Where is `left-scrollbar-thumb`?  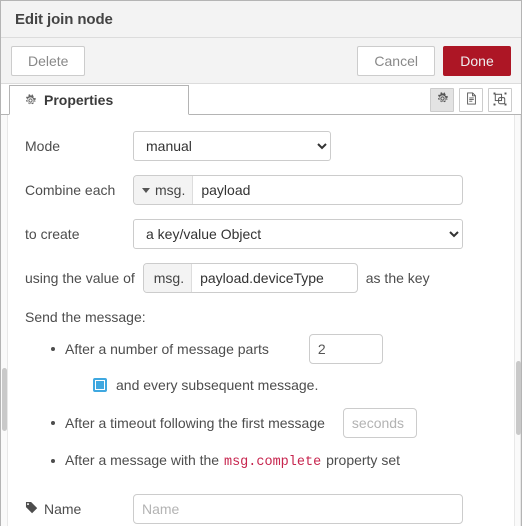 left-scrollbar-thumb is located at coordinates (4, 399).